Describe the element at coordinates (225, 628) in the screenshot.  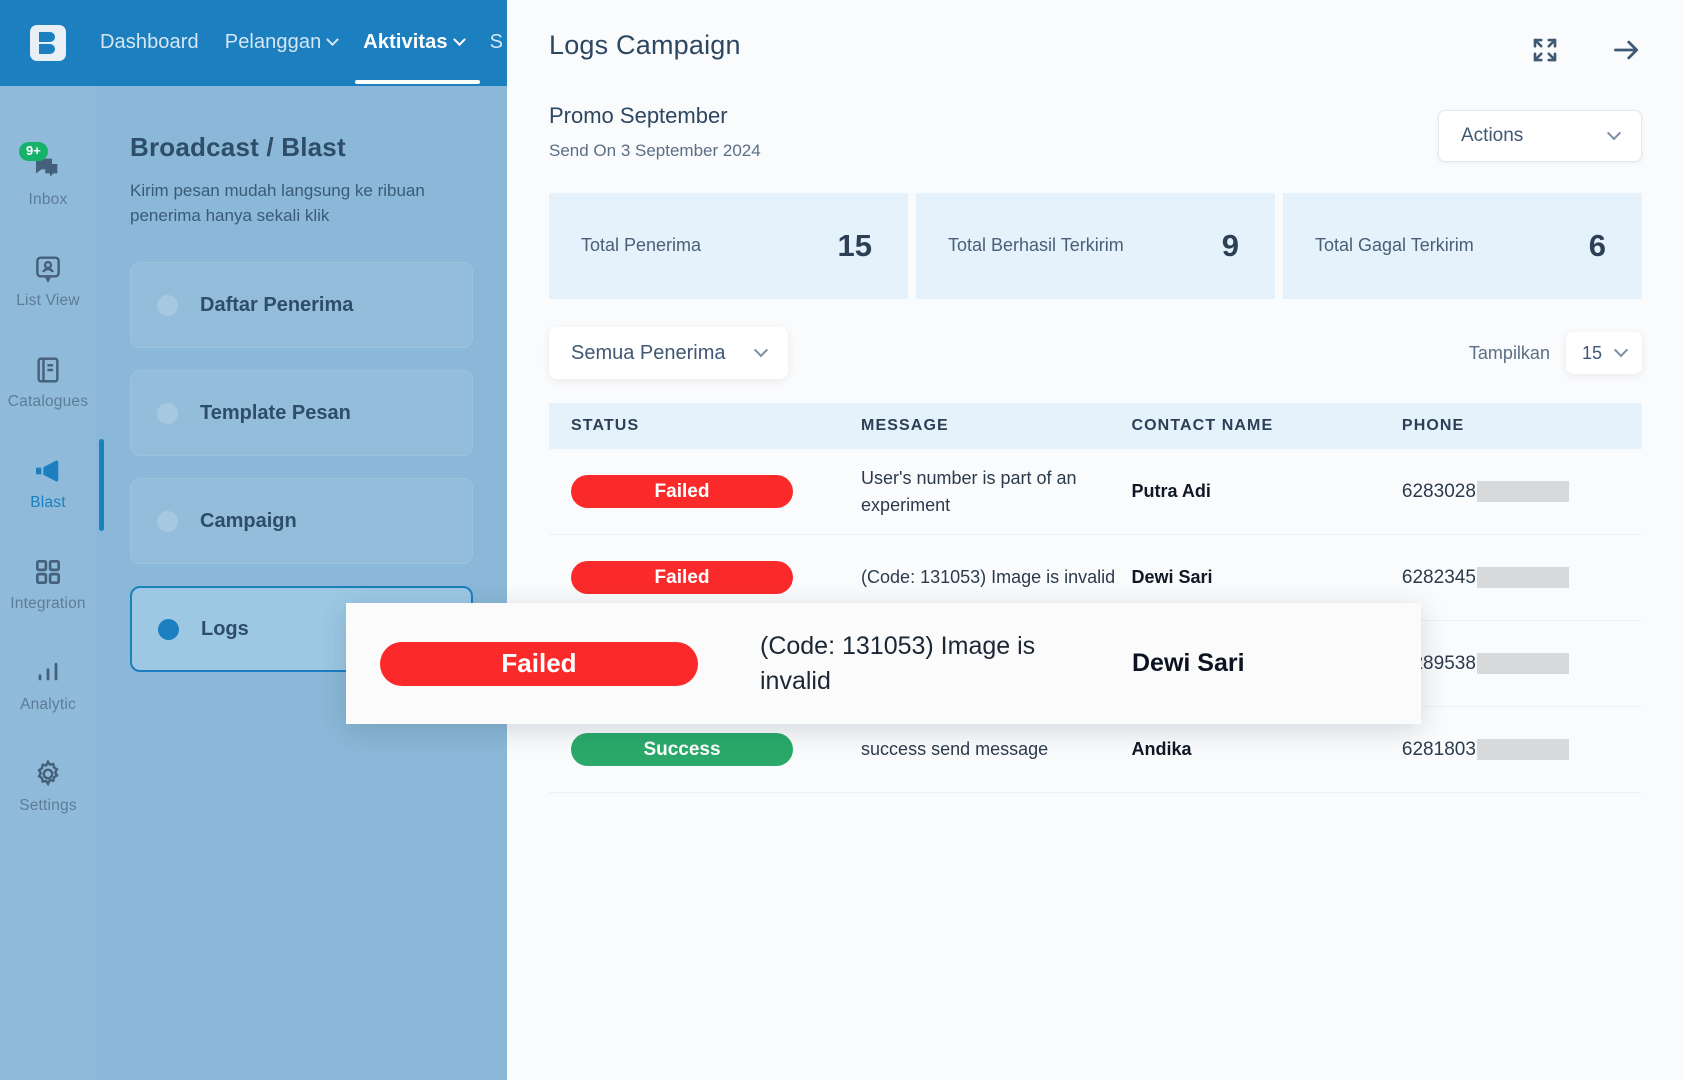
I see `panel-item-label: Logs` at that location.